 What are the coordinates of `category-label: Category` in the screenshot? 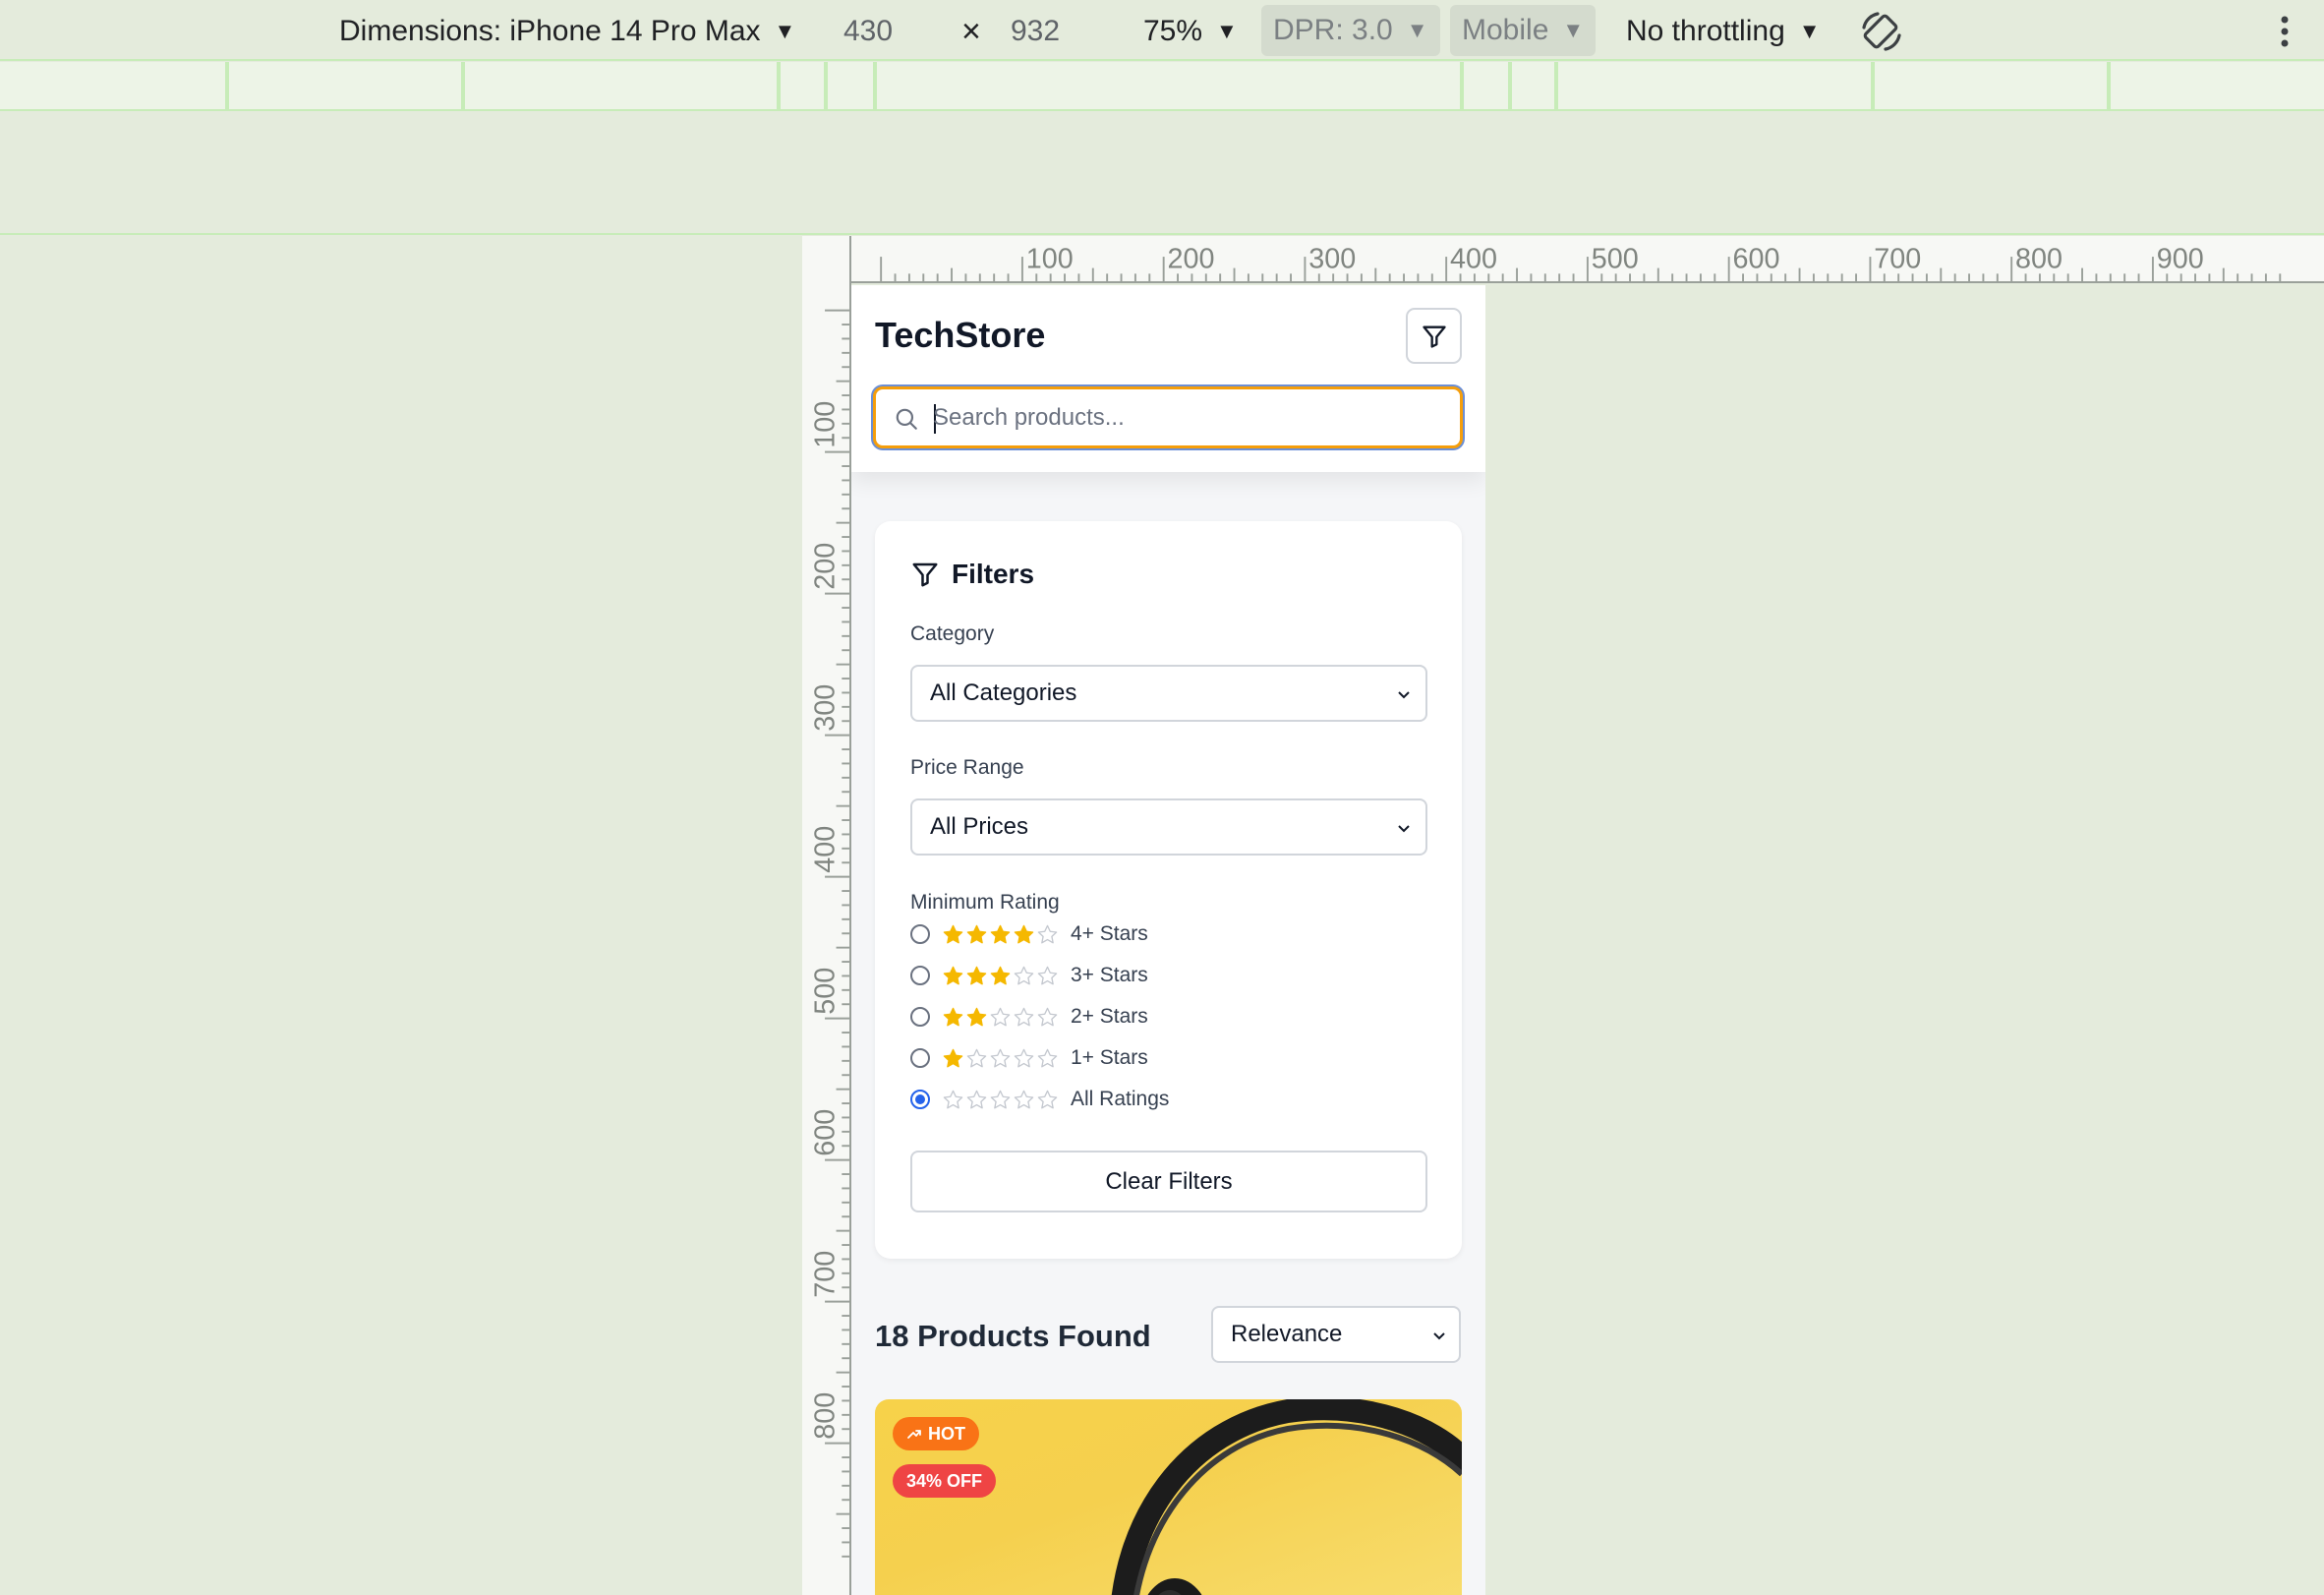 It's located at (952, 633).